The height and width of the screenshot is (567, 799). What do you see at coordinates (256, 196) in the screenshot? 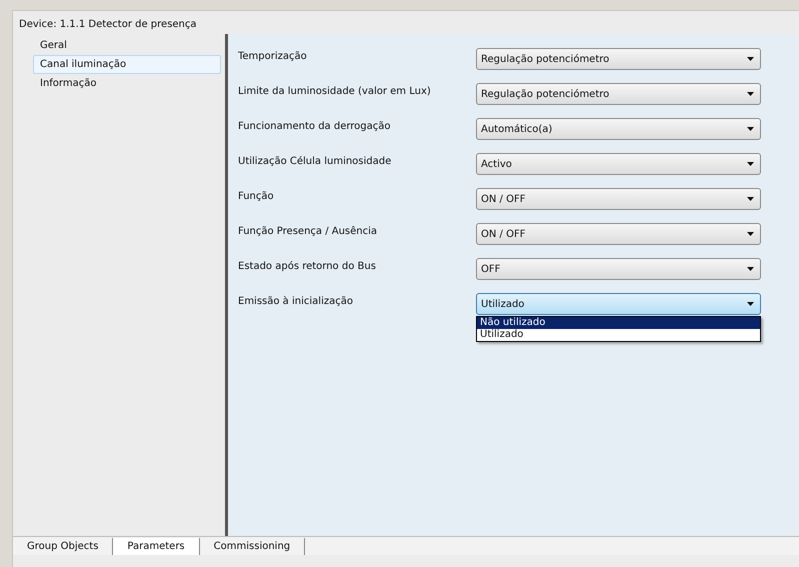
I see `parameter-label: Função` at bounding box center [256, 196].